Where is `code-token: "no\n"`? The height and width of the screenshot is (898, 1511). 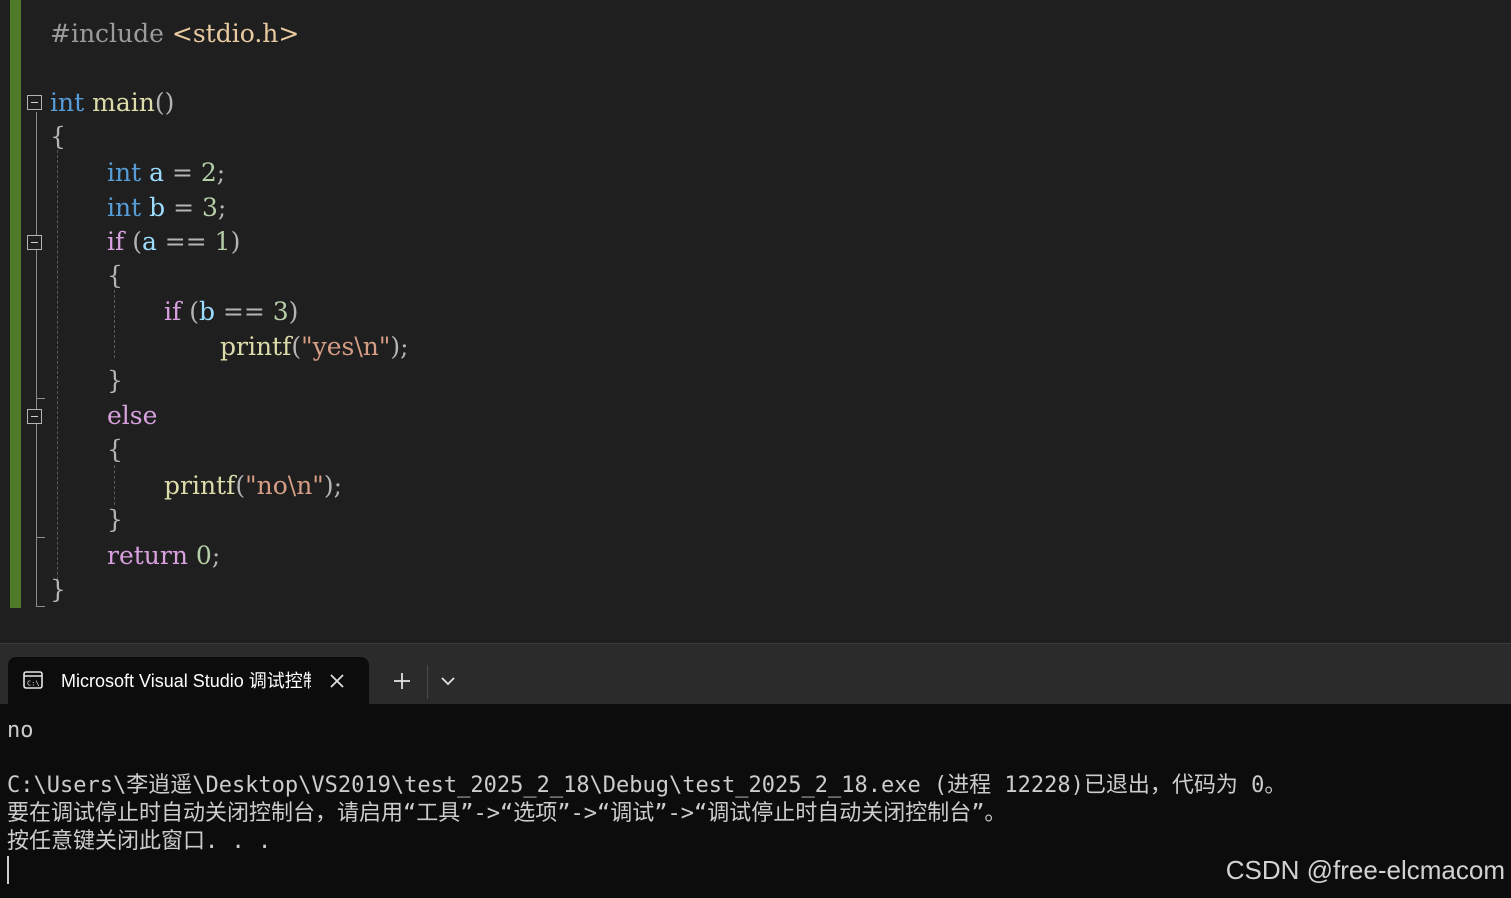
code-token: "no\n" is located at coordinates (284, 485).